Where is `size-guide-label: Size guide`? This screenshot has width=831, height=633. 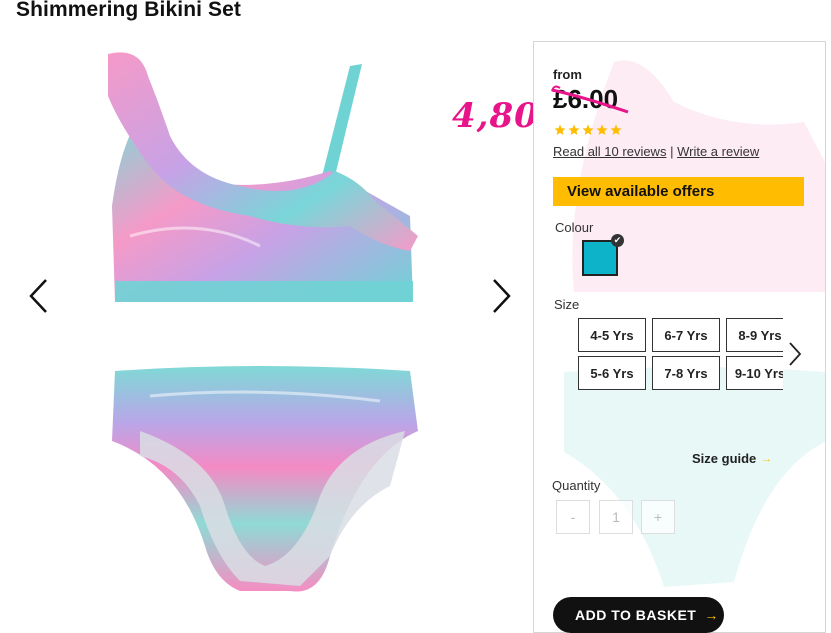 size-guide-label: Size guide is located at coordinates (724, 458).